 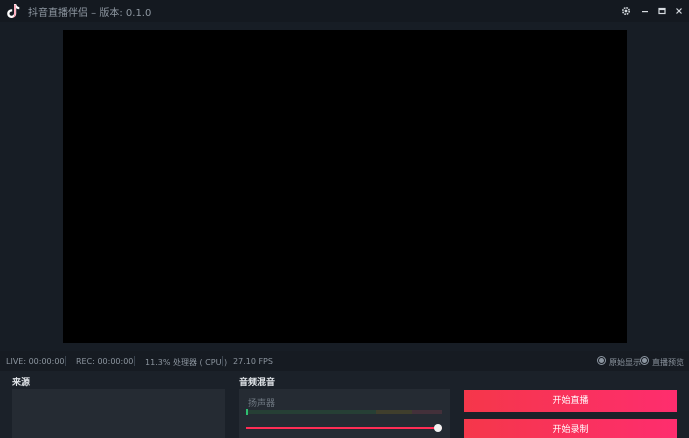 What do you see at coordinates (626, 11) in the screenshot?
I see `gear-icon` at bounding box center [626, 11].